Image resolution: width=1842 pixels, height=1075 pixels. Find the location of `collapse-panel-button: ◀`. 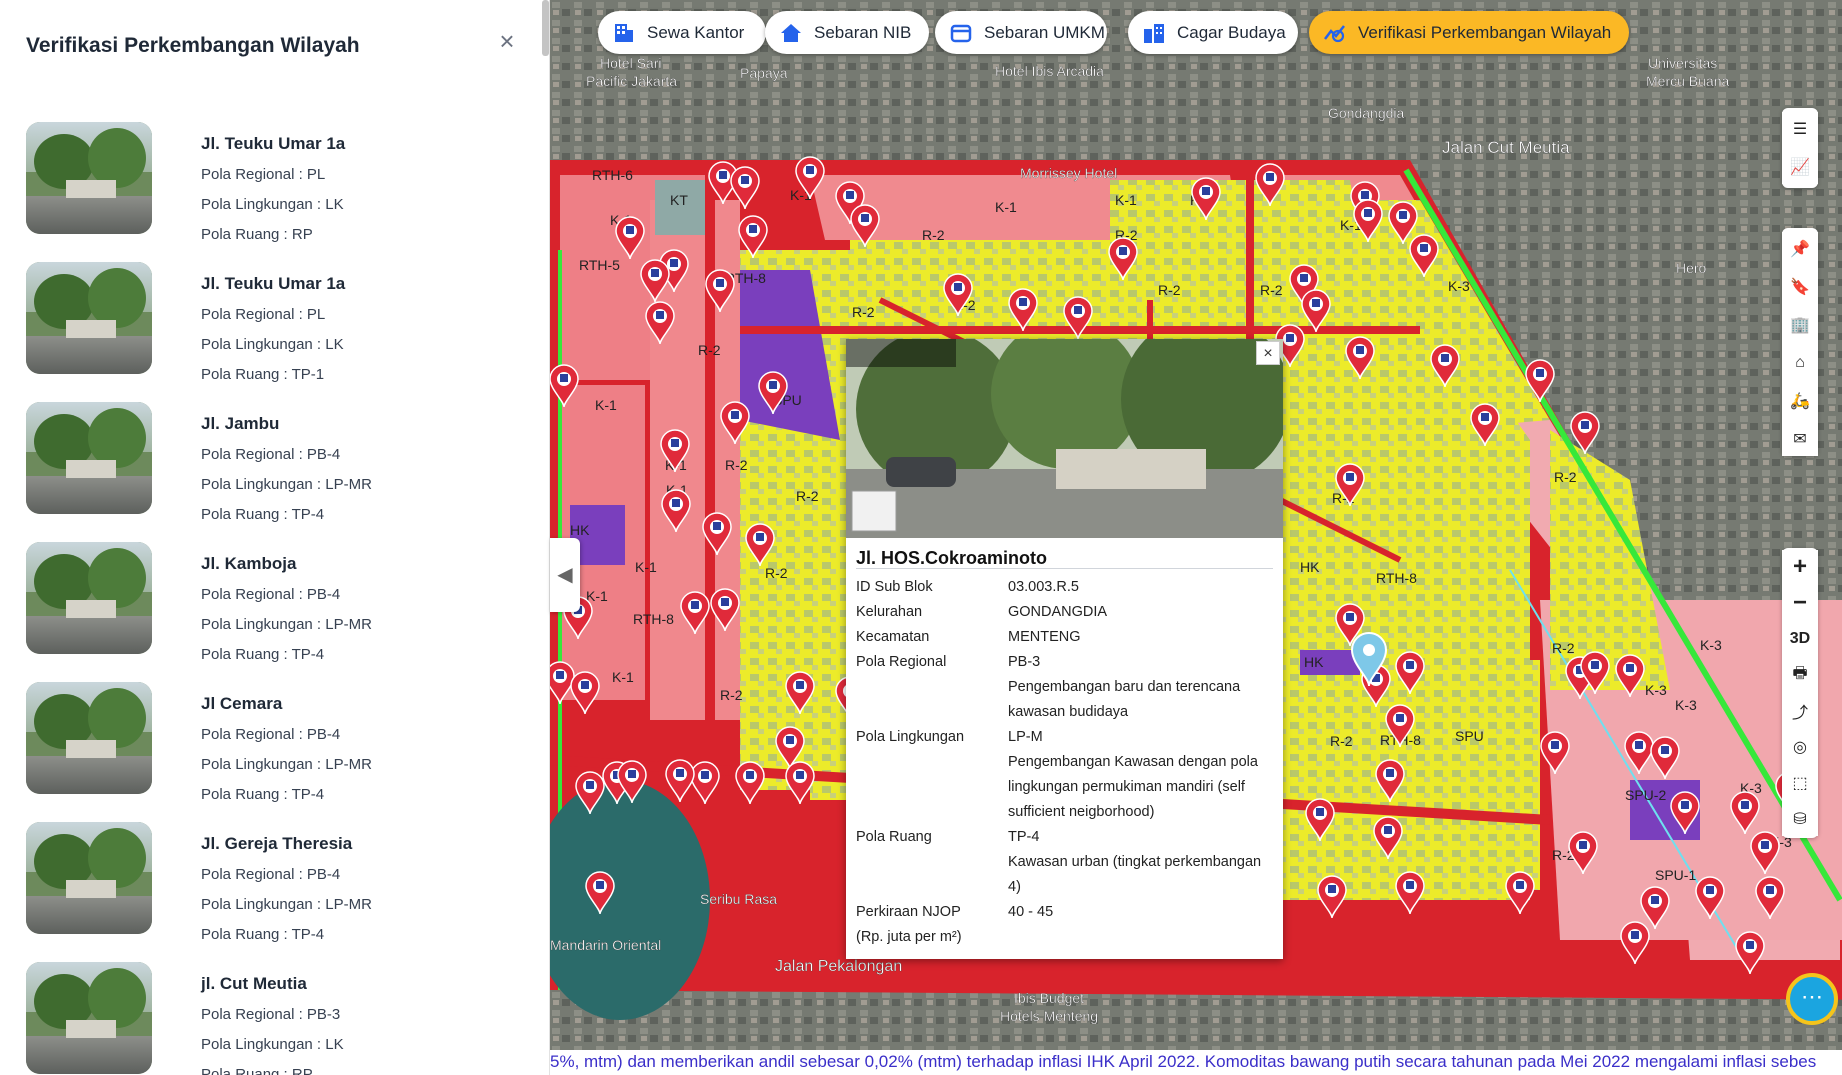

collapse-panel-button: ◀ is located at coordinates (565, 575).